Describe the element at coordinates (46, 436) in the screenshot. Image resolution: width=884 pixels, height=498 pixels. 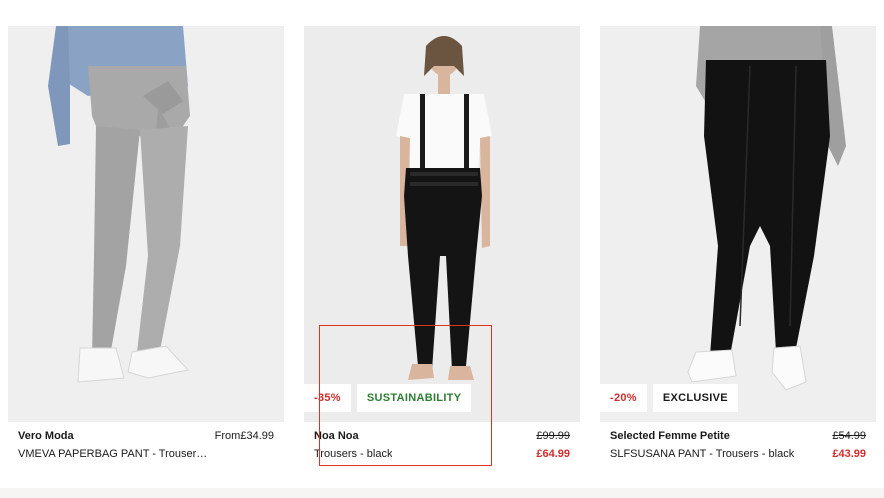
I see `brand-name: Vero Moda` at that location.